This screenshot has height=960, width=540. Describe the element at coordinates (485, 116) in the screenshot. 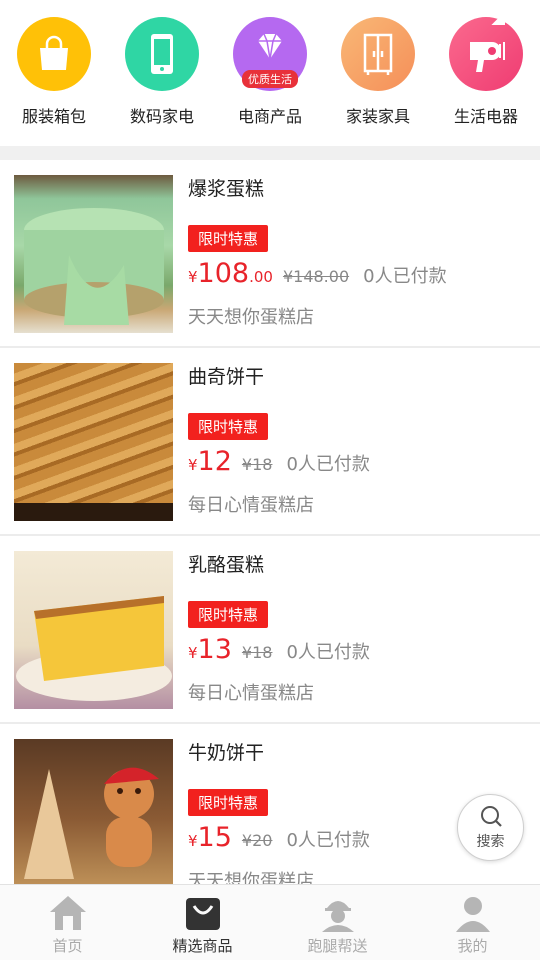

I see `category-label: 生活电器` at that location.